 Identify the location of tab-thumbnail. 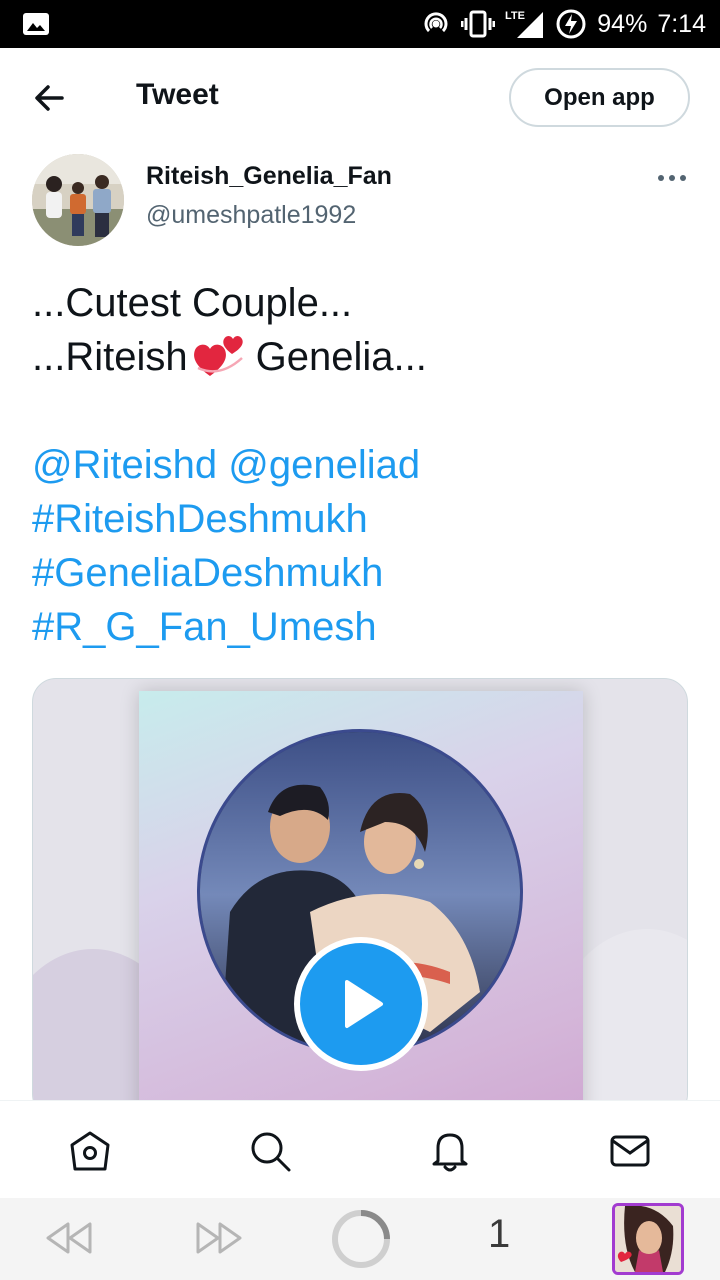
(648, 1239).